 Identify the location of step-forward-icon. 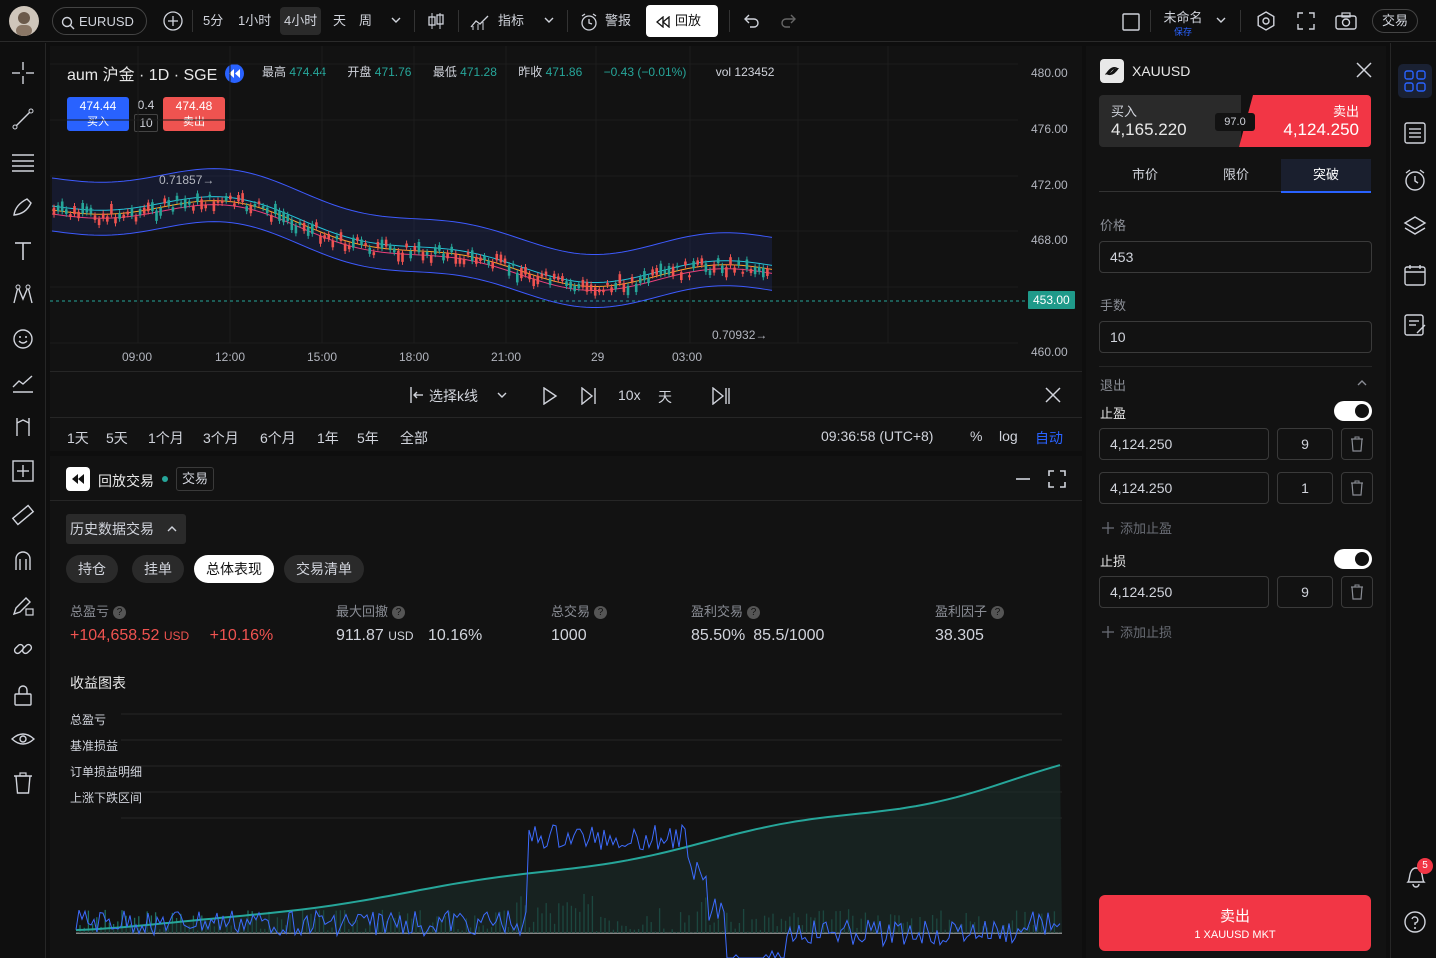
(589, 396).